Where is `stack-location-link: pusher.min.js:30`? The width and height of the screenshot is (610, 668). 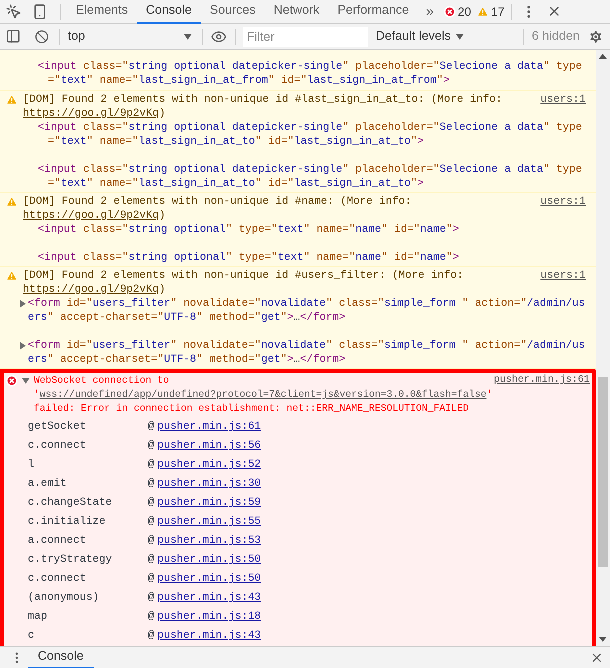 stack-location-link: pusher.min.js:30 is located at coordinates (209, 484).